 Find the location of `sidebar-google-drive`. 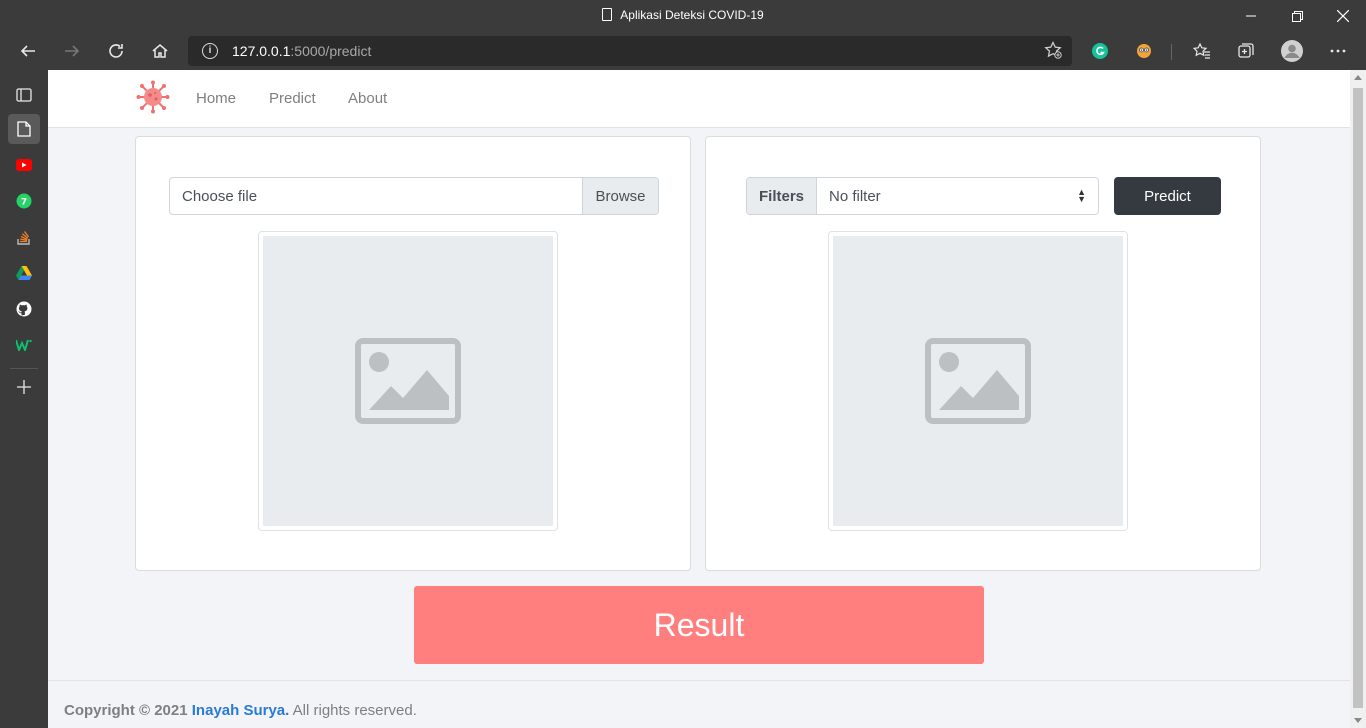

sidebar-google-drive is located at coordinates (24, 273).